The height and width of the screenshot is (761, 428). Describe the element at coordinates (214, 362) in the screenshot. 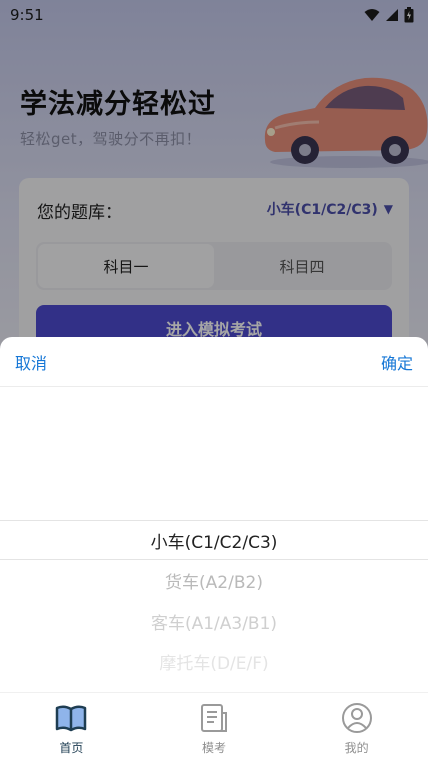

I see `picker-header: 取消 确定` at that location.